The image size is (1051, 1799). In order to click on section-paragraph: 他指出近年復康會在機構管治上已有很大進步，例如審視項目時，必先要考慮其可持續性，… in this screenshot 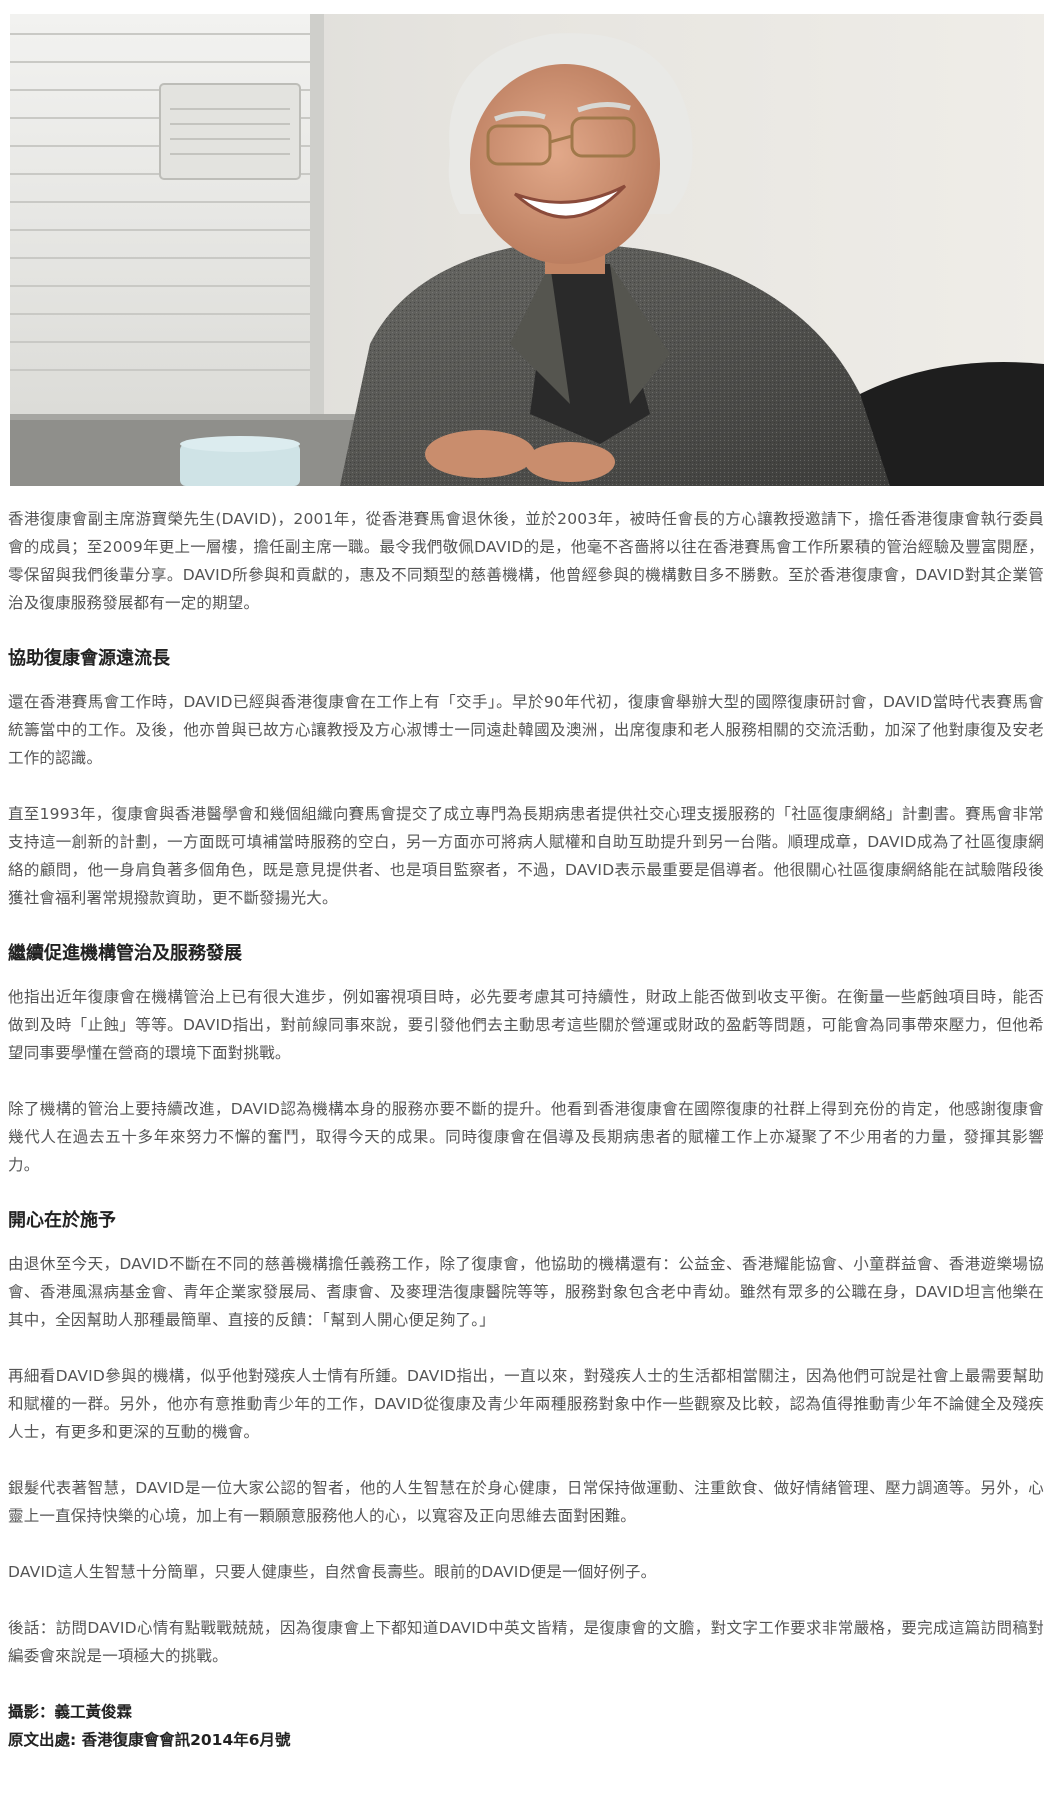, I will do `click(526, 1025)`.